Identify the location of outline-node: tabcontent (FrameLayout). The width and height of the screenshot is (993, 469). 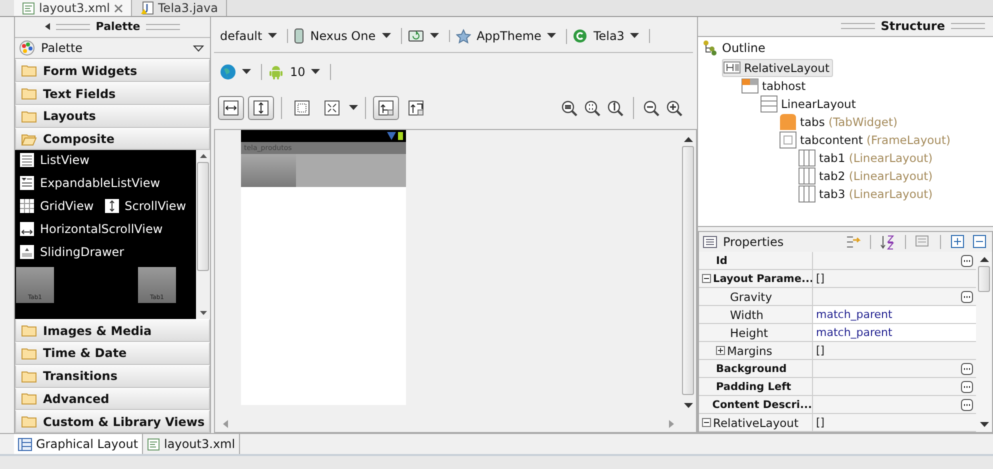
(866, 139).